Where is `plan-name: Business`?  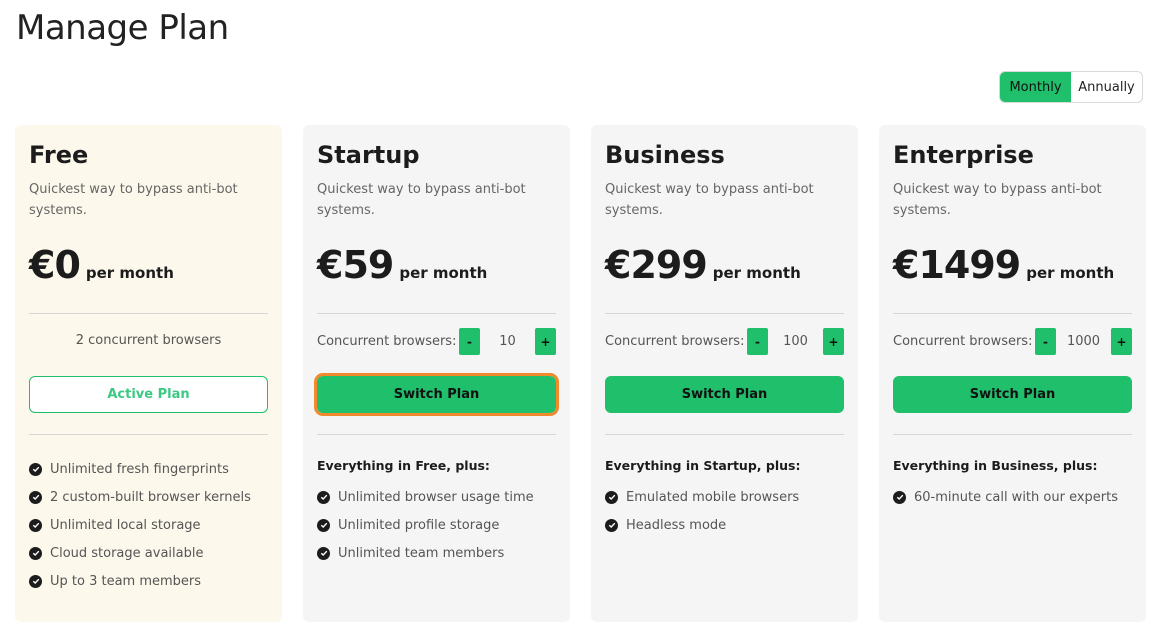 plan-name: Business is located at coordinates (665, 155).